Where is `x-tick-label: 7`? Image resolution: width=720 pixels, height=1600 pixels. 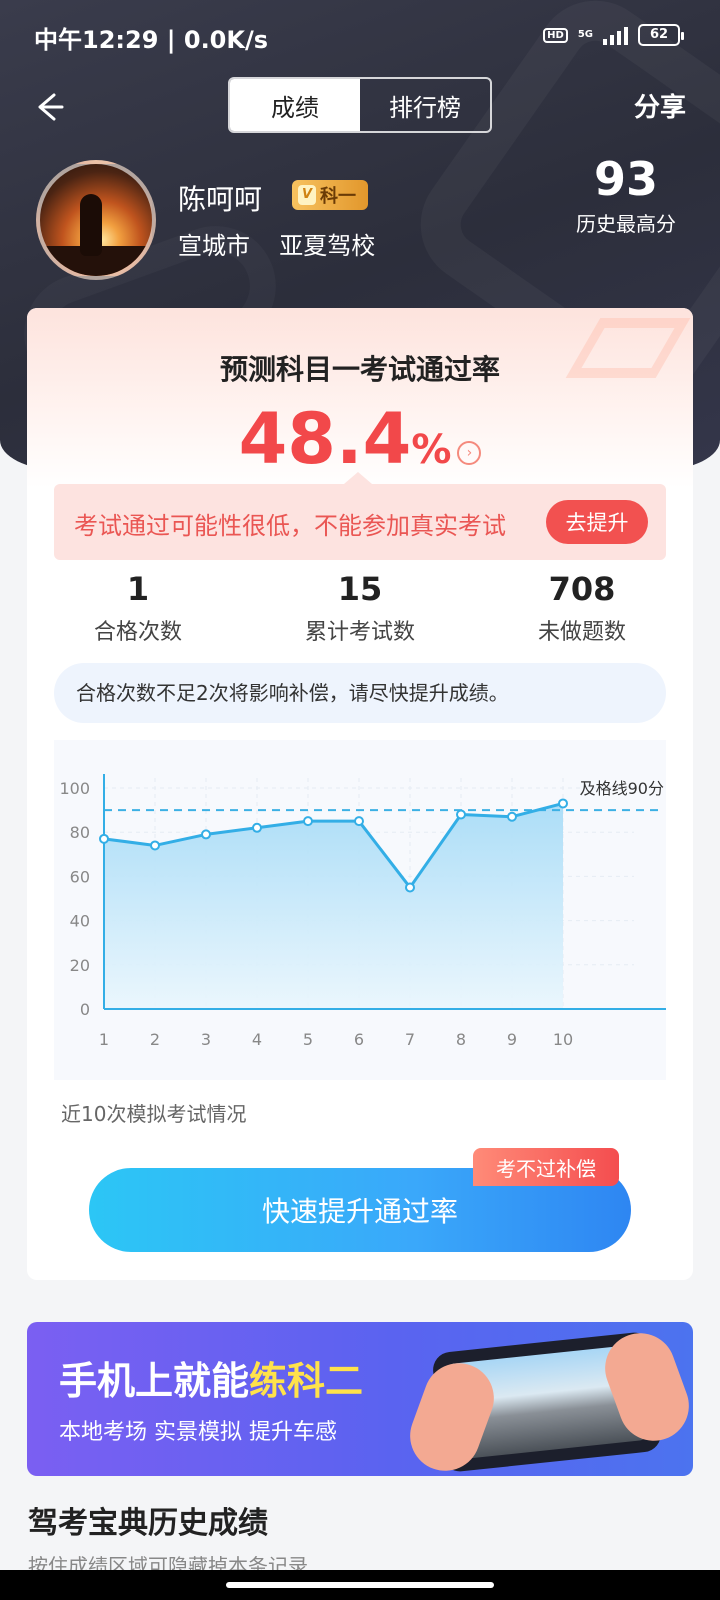
x-tick-label: 7 is located at coordinates (410, 1039).